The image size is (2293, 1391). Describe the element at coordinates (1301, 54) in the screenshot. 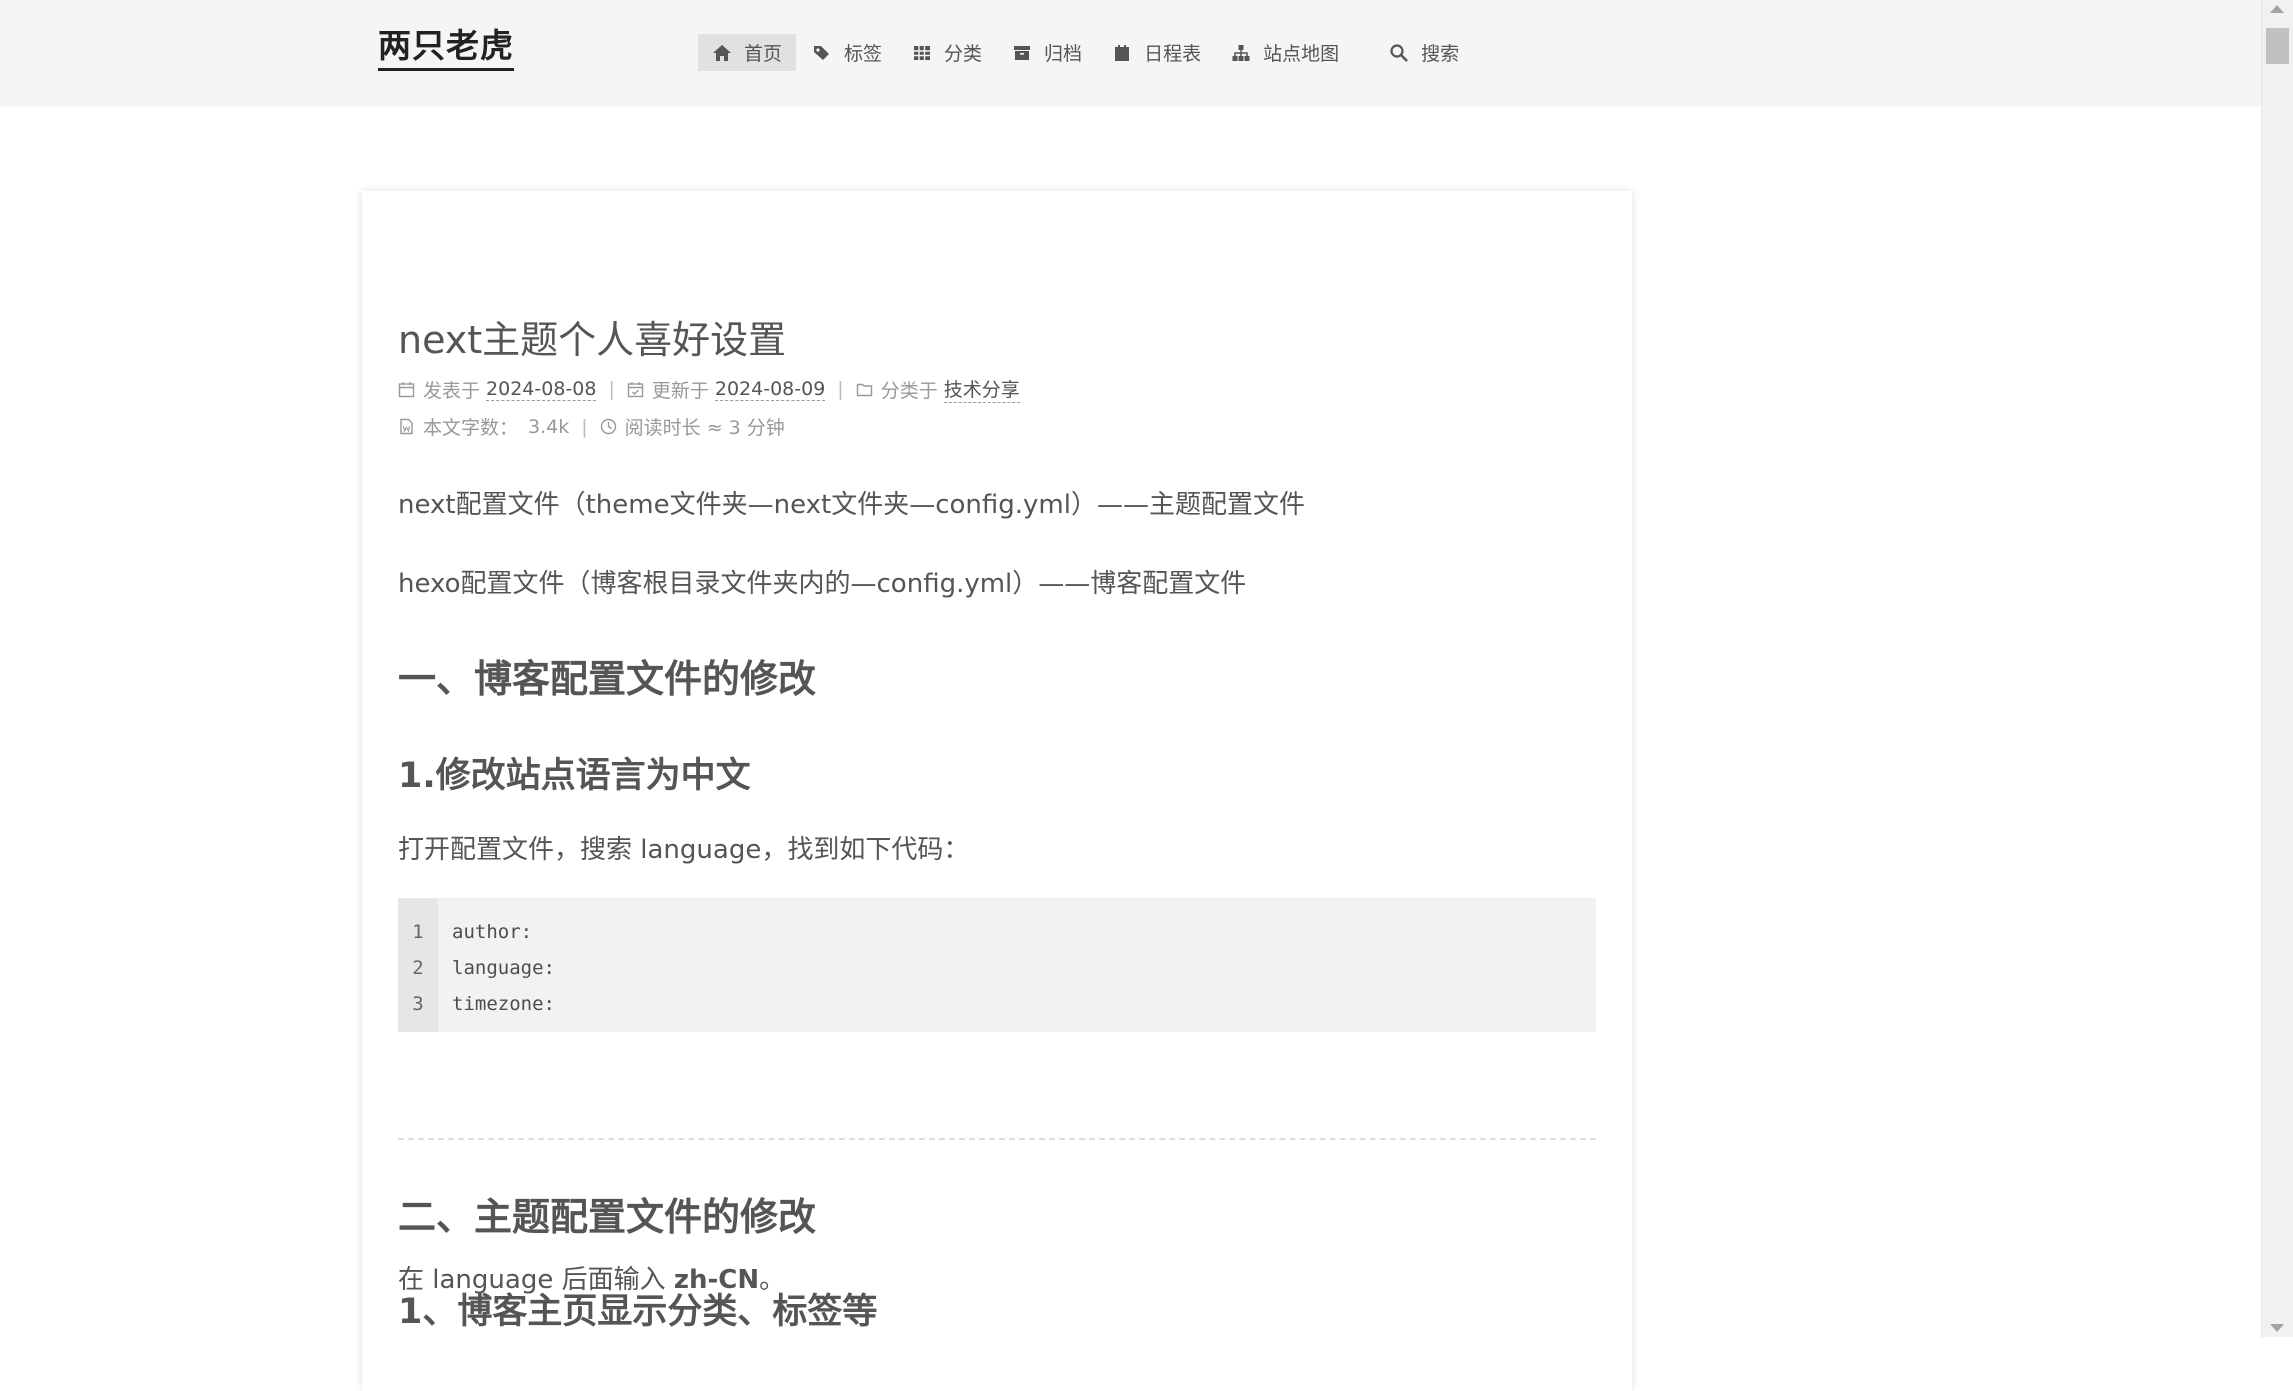

I see `nav-label-sitemap: 站点地图` at that location.